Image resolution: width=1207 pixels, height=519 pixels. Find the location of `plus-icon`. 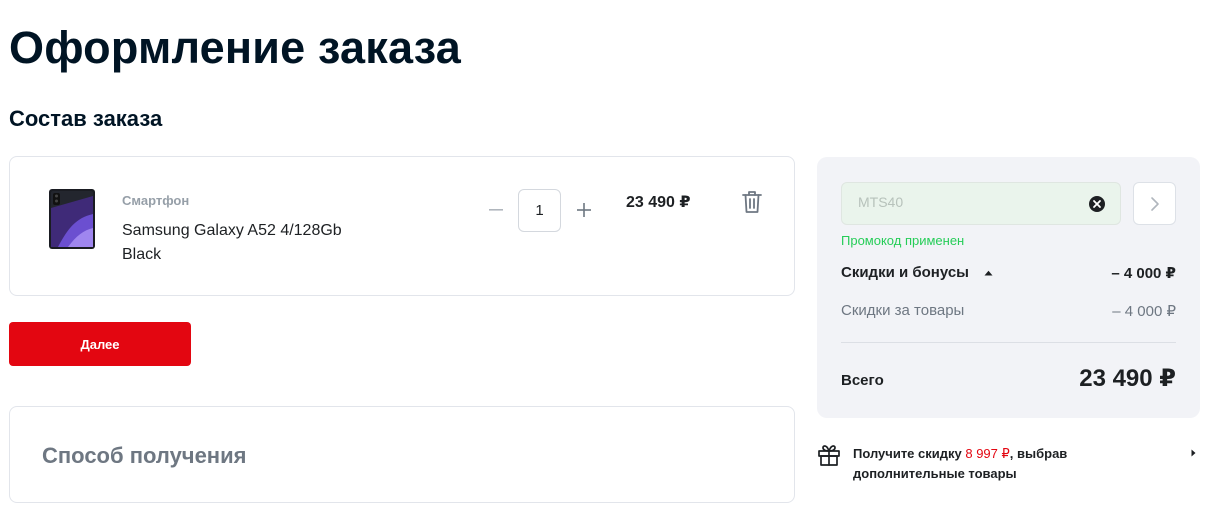

plus-icon is located at coordinates (584, 210).